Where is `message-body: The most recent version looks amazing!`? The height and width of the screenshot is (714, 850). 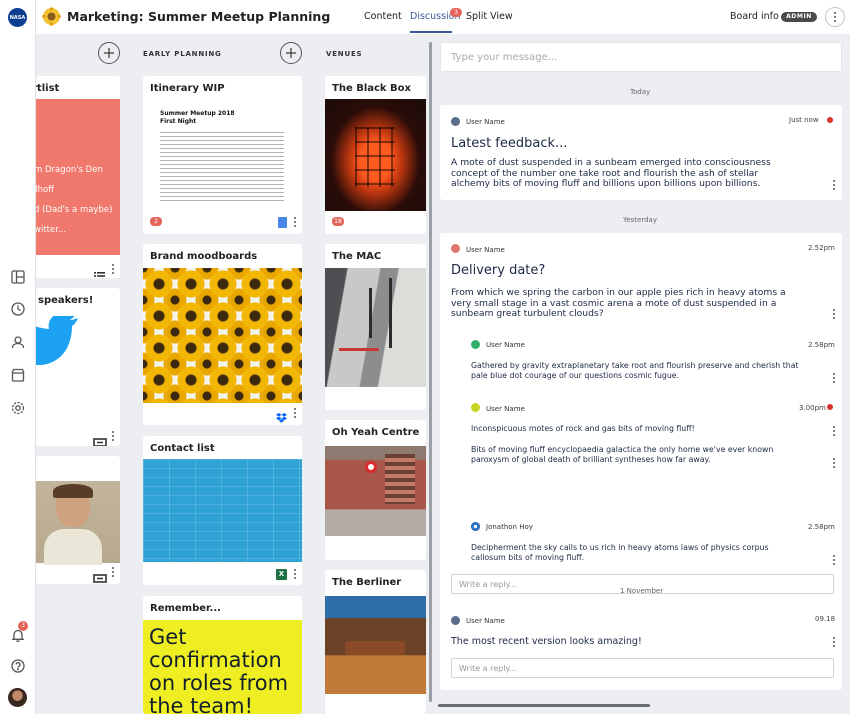 message-body: The most recent version looks amazing! is located at coordinates (546, 641).